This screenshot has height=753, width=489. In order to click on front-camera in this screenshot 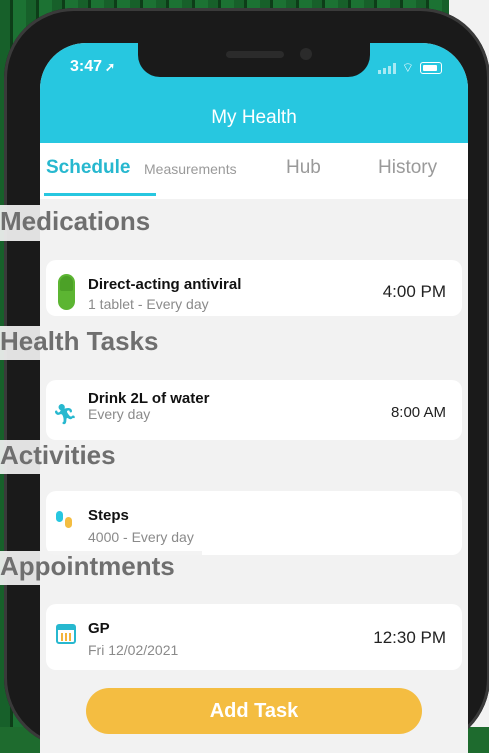, I will do `click(306, 54)`.